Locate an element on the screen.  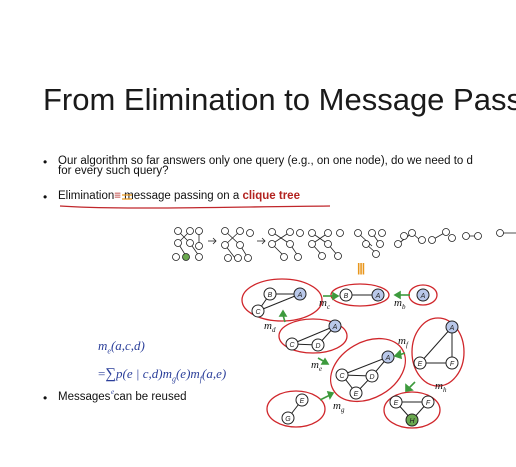
message-label-f: mf is located at coordinates (403, 342).